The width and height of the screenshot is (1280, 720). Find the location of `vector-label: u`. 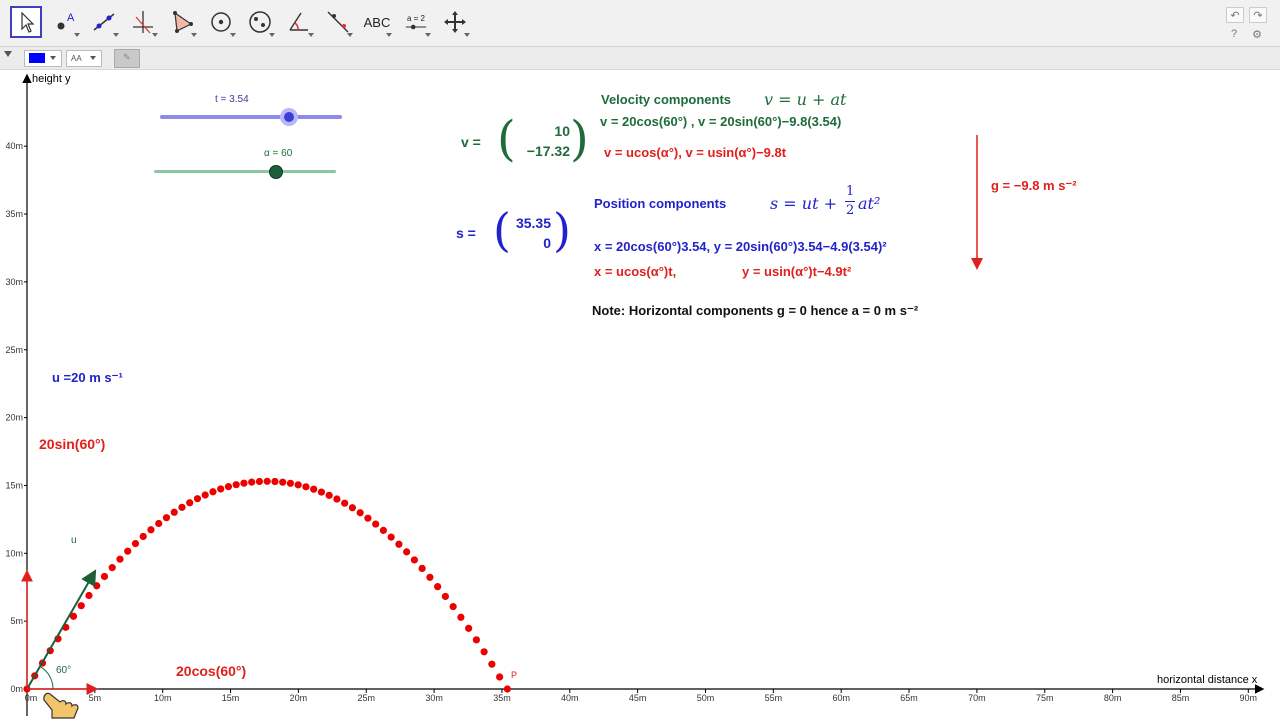

vector-label: u is located at coordinates (74, 540).